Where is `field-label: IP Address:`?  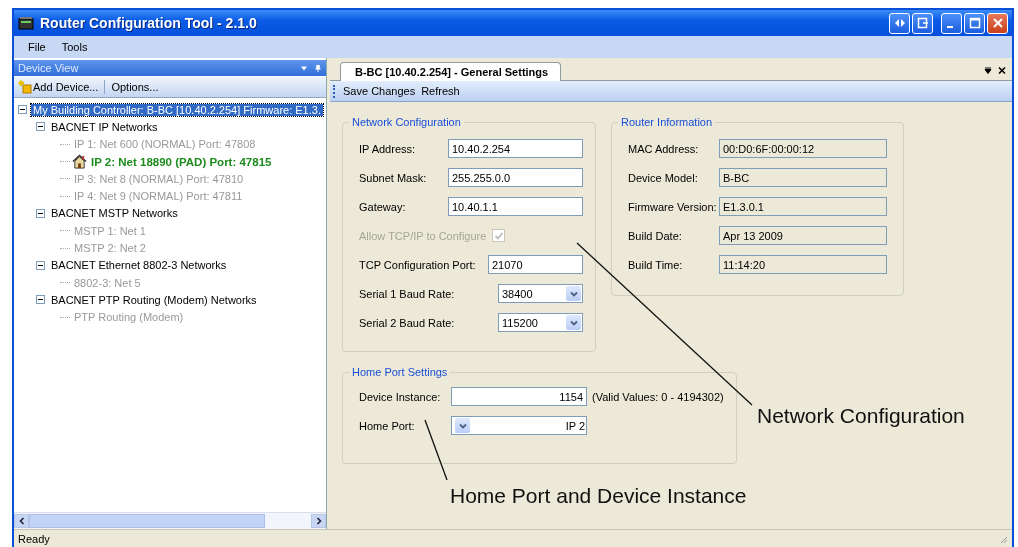 field-label: IP Address: is located at coordinates (388, 148).